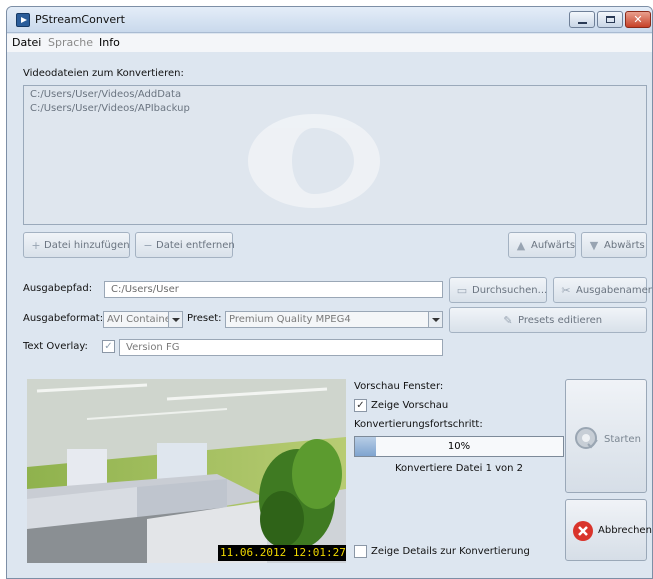 This screenshot has width=653, height=579. Describe the element at coordinates (553, 245) in the screenshot. I see `move-up-label: Aufwärts` at that location.